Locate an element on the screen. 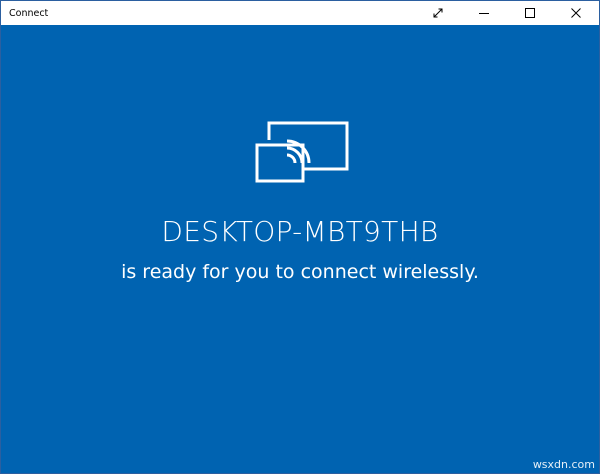  close-button is located at coordinates (576, 13).